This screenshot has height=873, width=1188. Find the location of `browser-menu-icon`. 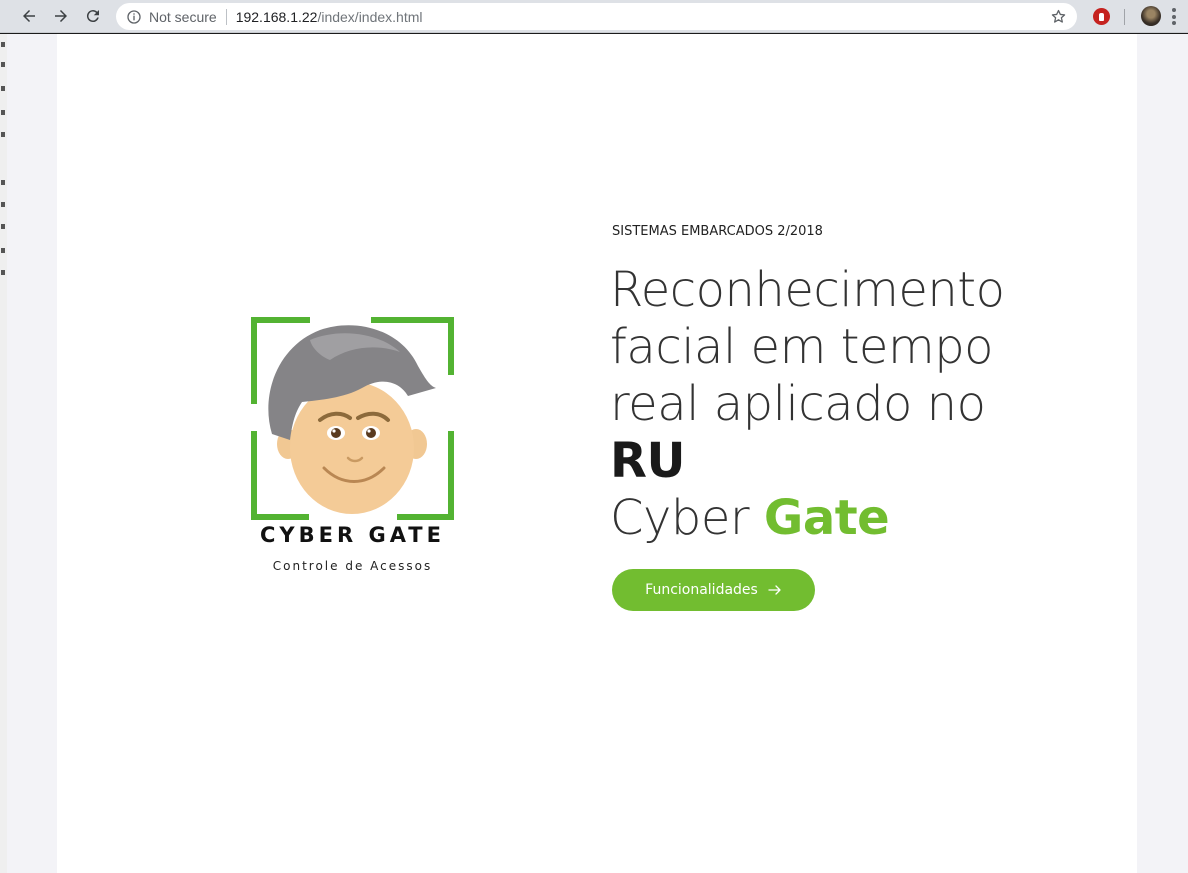

browser-menu-icon is located at coordinates (1174, 16).